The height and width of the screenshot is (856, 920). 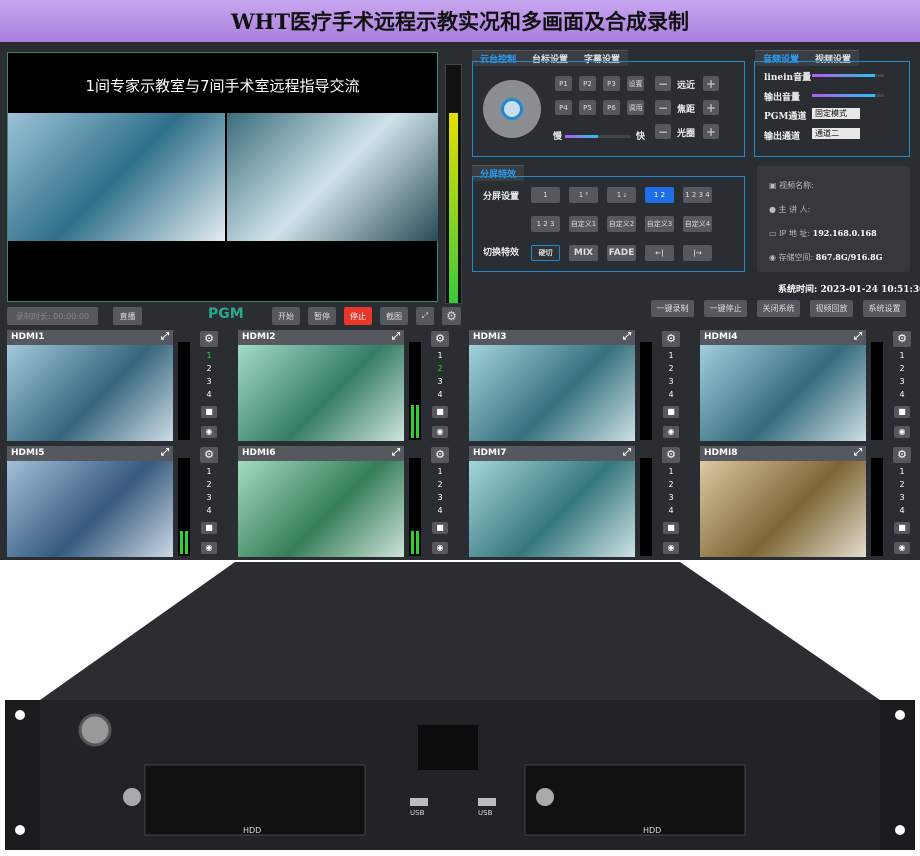 What do you see at coordinates (697, 253) in the screenshot?
I see `transition-button-5: |→` at bounding box center [697, 253].